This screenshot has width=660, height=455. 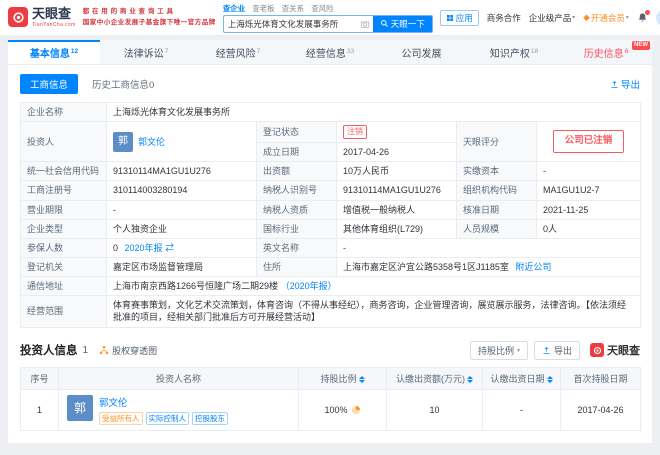 I want to click on search-tab-relation: 查关系, so click(x=293, y=8).